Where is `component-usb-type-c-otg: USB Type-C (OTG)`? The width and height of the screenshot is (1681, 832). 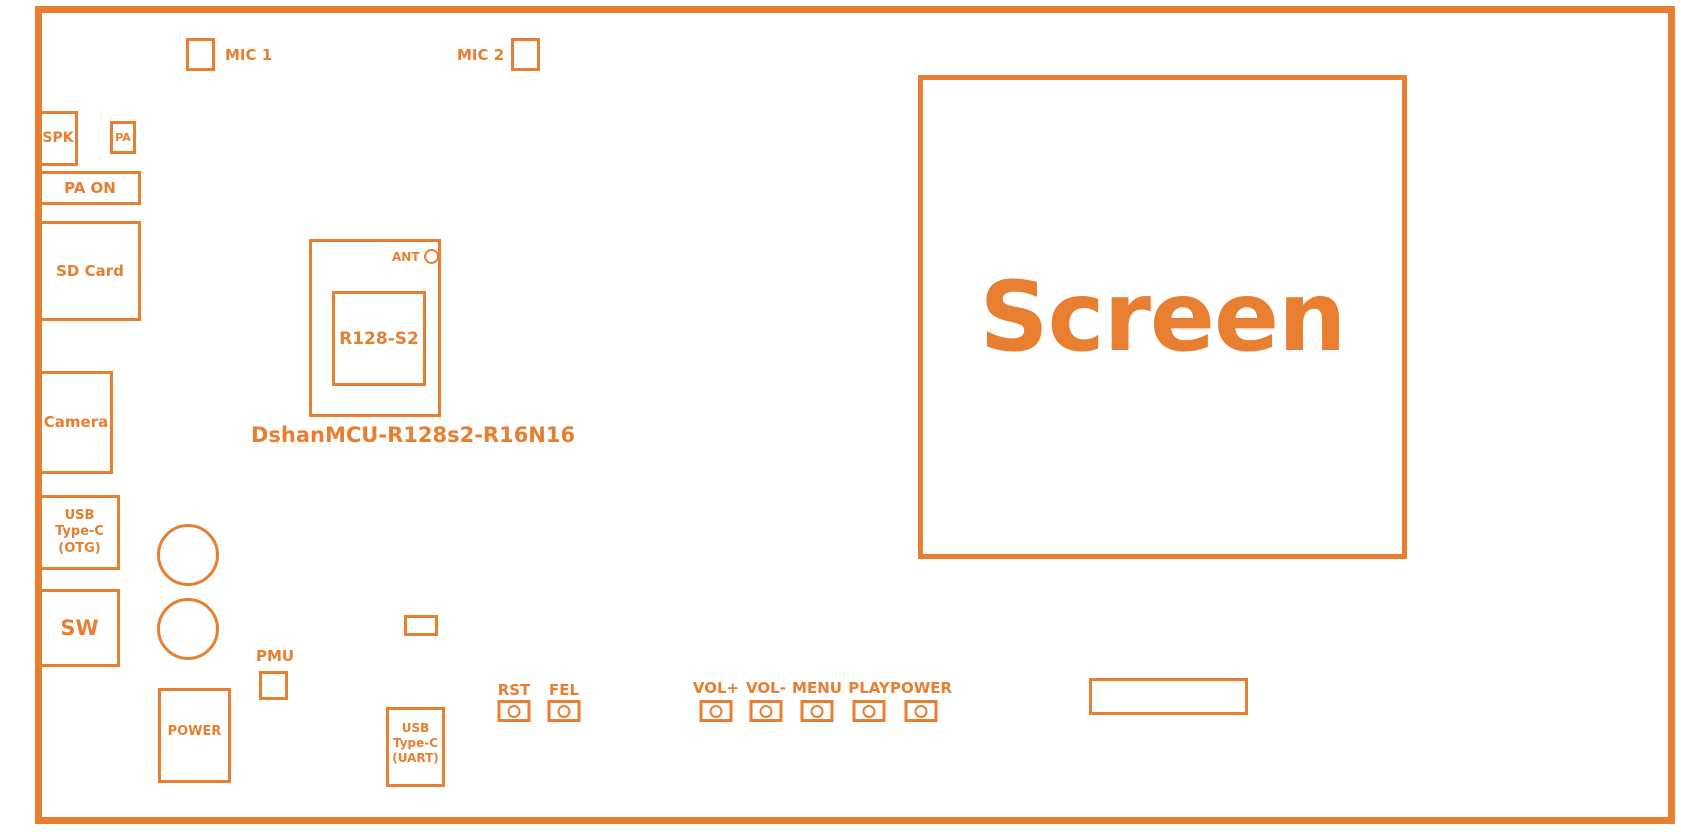 component-usb-type-c-otg: USB Type-C (OTG) is located at coordinates (79, 532).